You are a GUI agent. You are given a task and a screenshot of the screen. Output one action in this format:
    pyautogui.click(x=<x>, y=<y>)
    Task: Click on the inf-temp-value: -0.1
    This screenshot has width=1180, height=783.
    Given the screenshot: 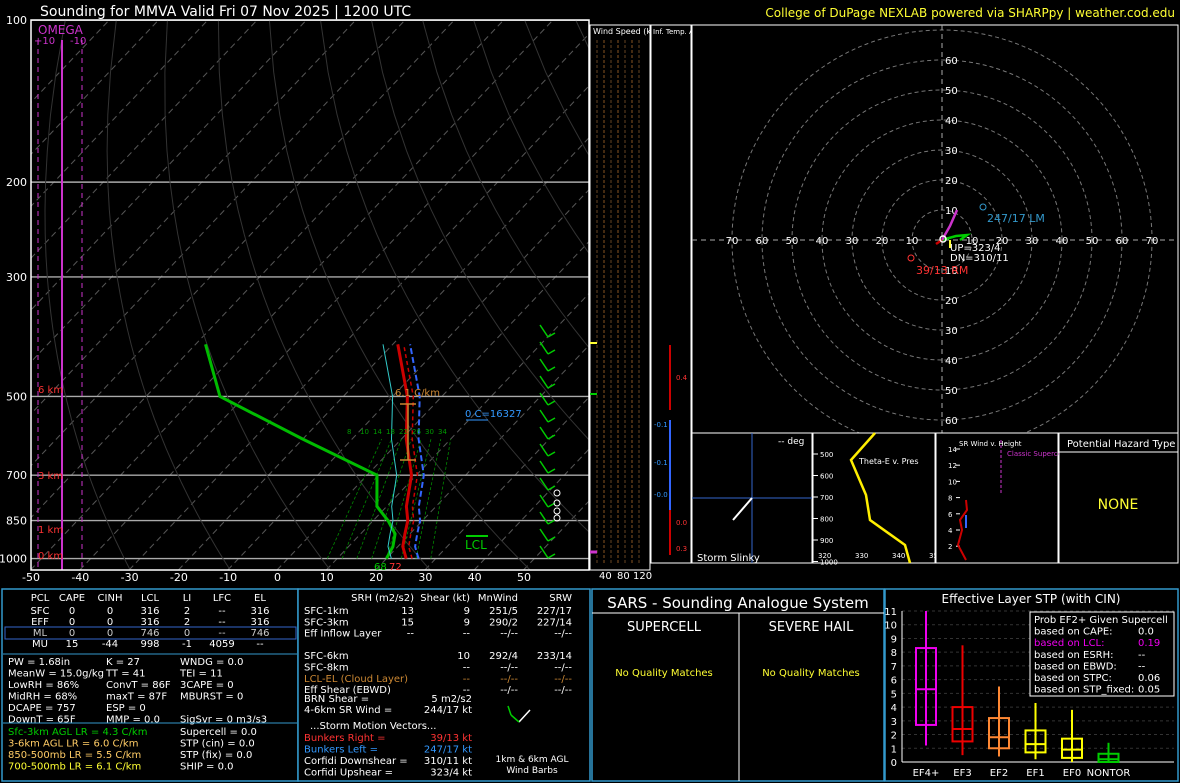 What is the action you would take?
    pyautogui.click(x=661, y=425)
    